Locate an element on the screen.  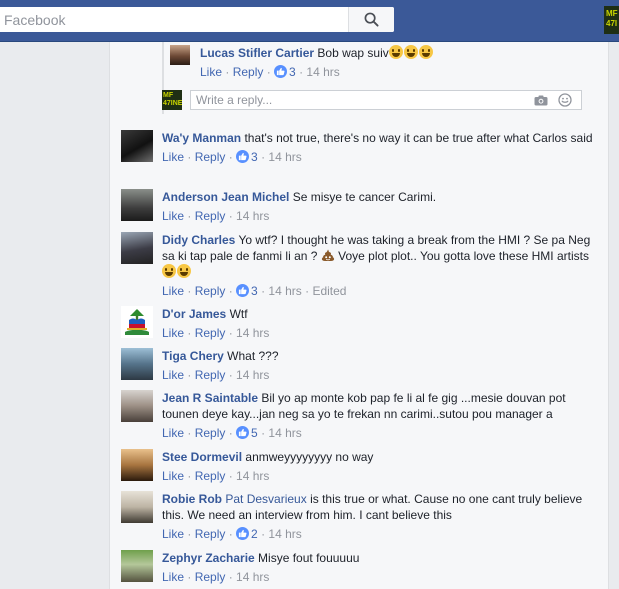
camera-icon is located at coordinates (541, 100).